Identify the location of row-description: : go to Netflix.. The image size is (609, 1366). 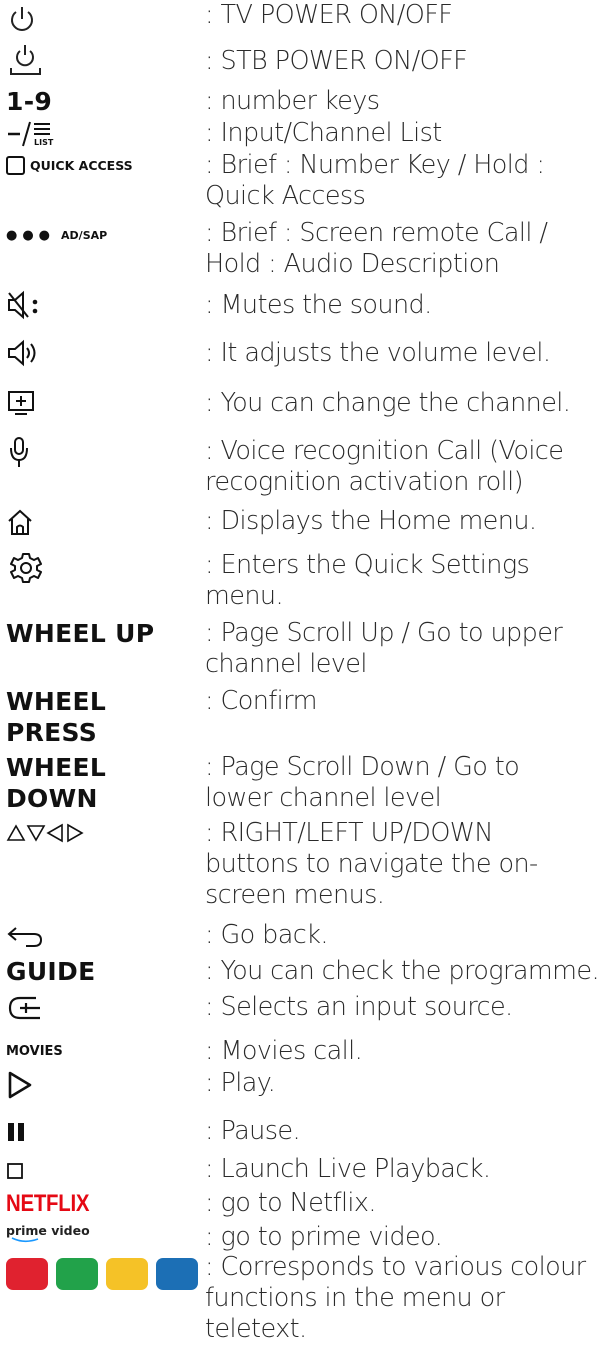
(291, 1203).